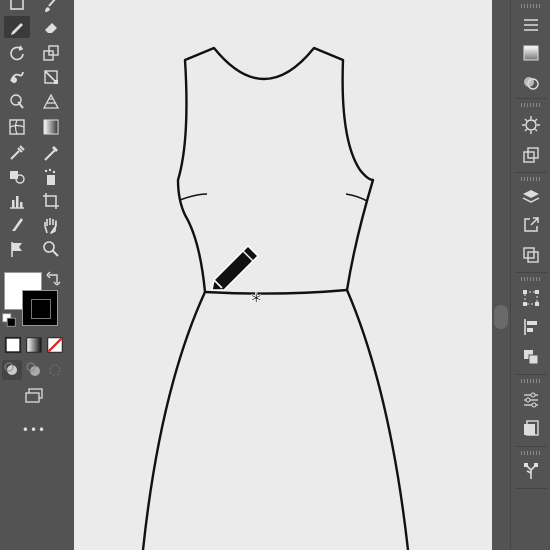 The width and height of the screenshot is (550, 550). I want to click on perspective-grid-icon, so click(51, 101).